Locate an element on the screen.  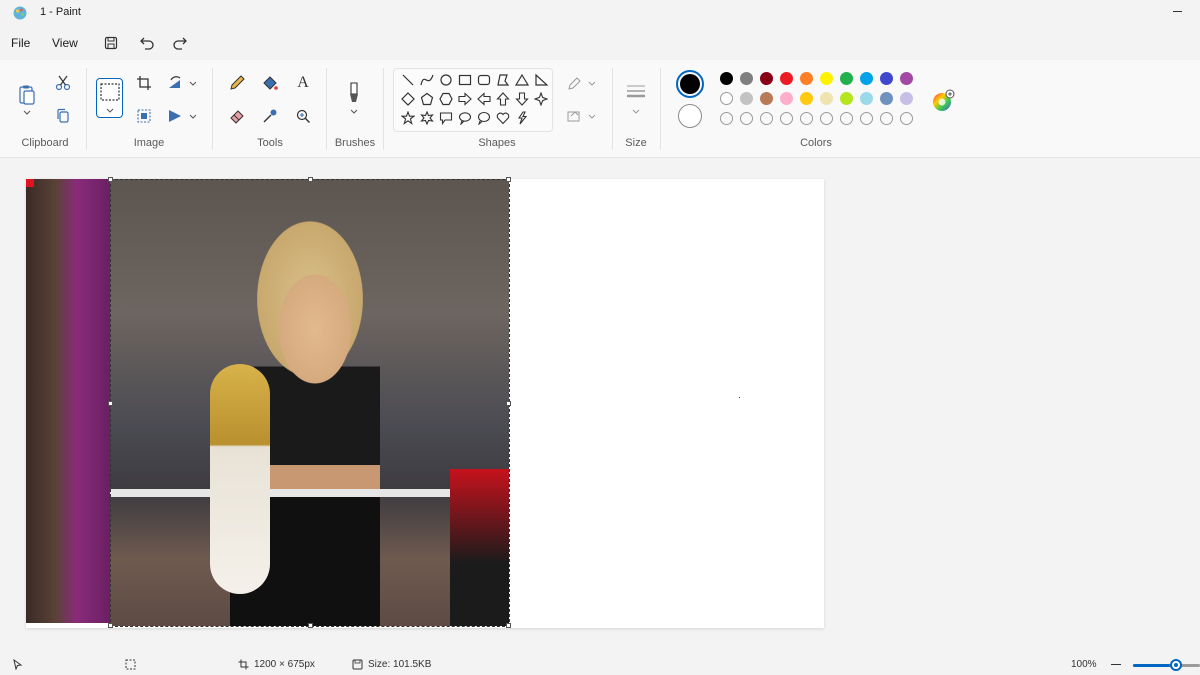
heart-shape is located at coordinates (503, 118).